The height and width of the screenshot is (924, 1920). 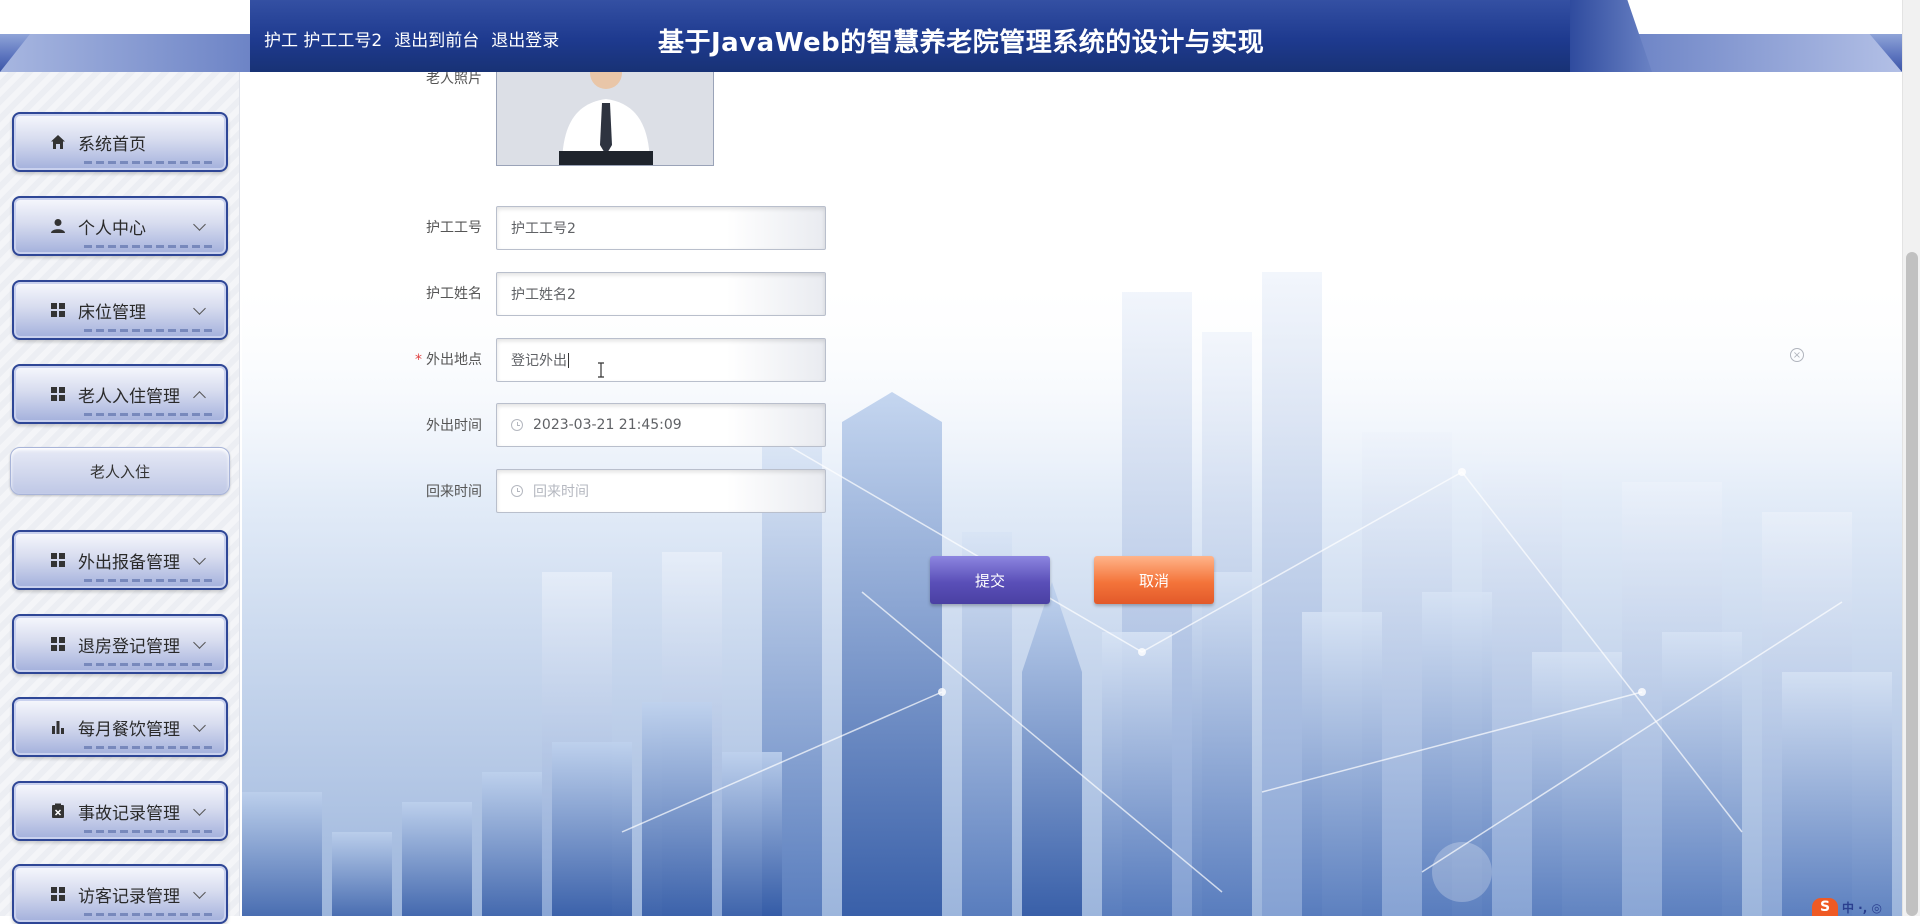 I want to click on sidebar-item-bed-management: 床位管理, so click(x=120, y=310).